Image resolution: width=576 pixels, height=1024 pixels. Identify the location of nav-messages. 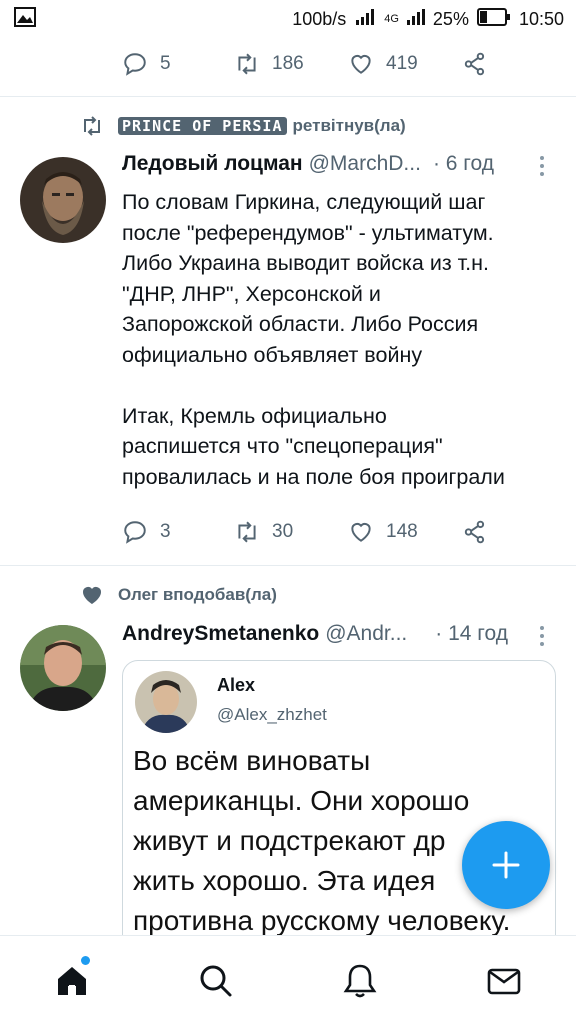
(504, 981).